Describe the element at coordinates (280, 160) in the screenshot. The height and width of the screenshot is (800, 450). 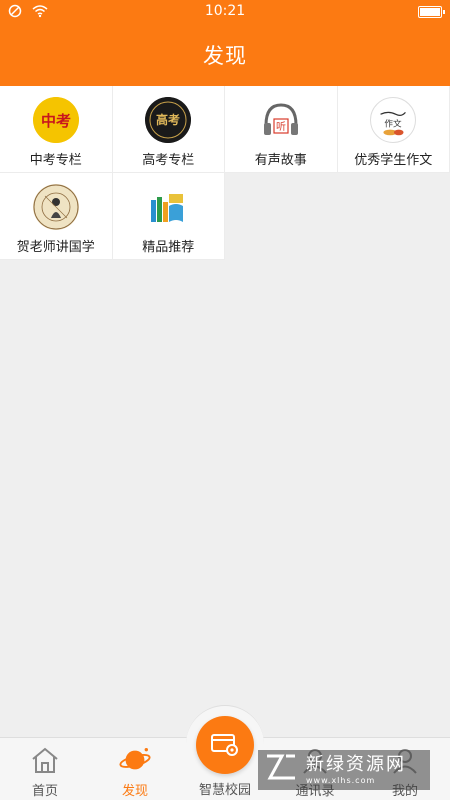
I see `tile-label: 有声故事` at that location.